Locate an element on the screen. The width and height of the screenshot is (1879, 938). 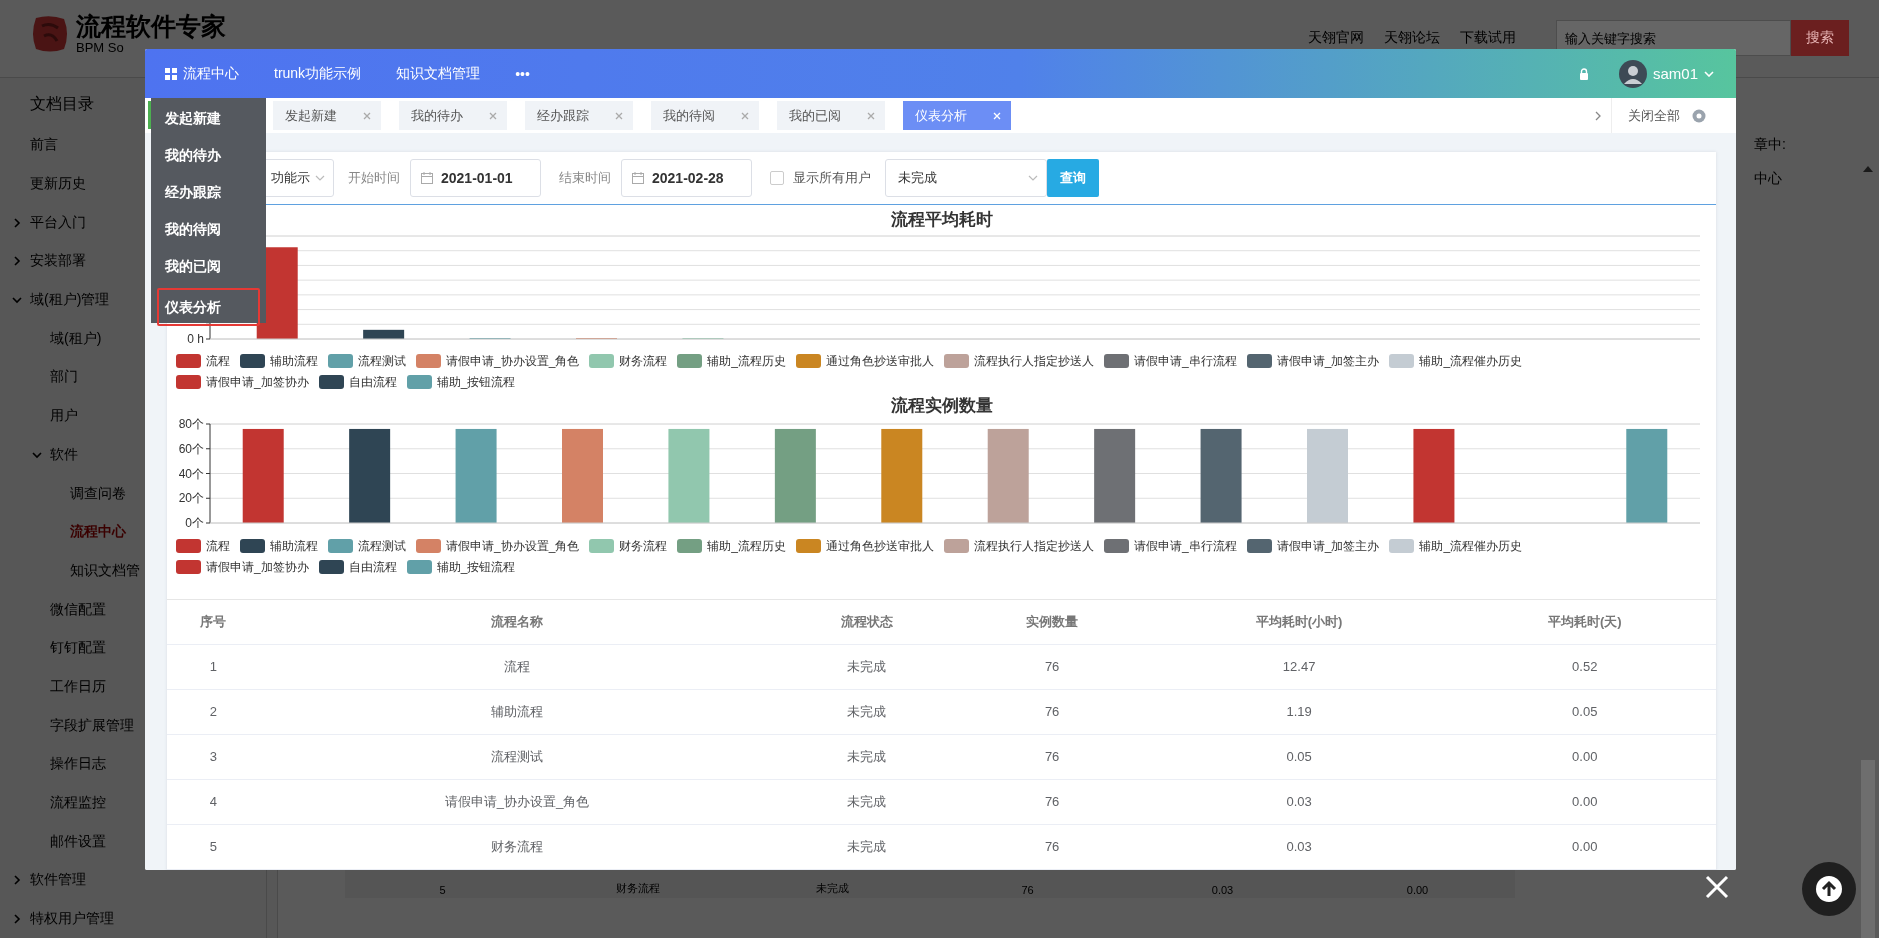
article-text: 中心 is located at coordinates (1768, 179).